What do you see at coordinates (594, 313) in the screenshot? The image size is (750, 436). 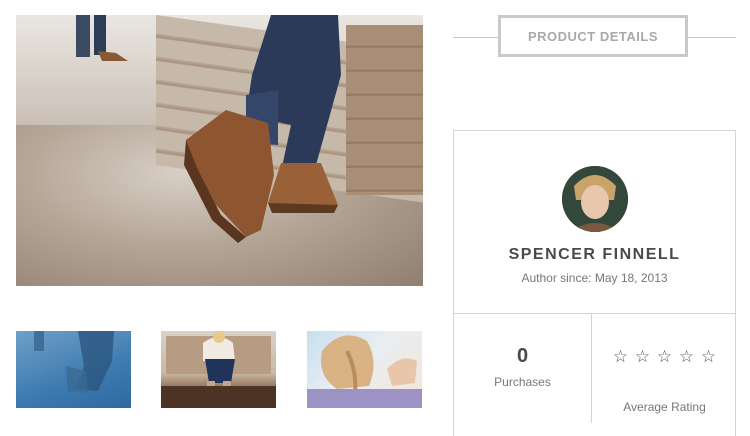 I see `stats-divider` at bounding box center [594, 313].